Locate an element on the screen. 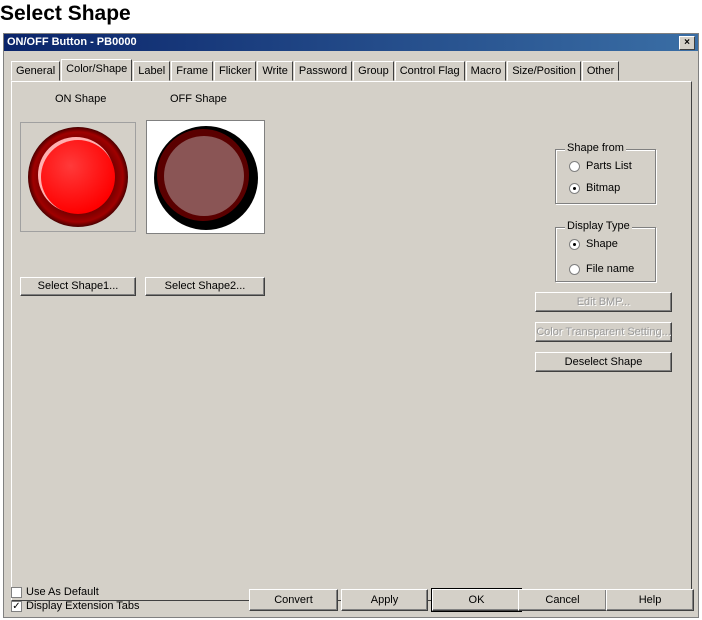 This screenshot has width=702, height=620. radio-shape-label: Shape is located at coordinates (602, 244).